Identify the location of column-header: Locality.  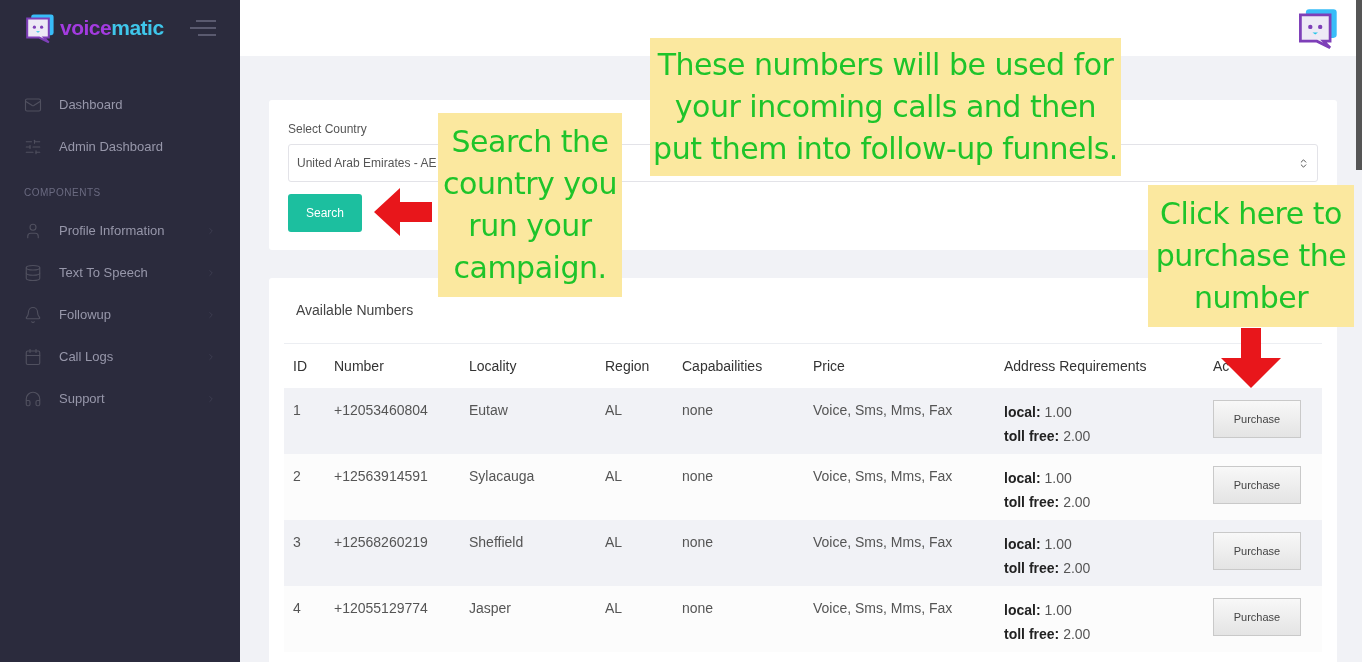
(493, 366).